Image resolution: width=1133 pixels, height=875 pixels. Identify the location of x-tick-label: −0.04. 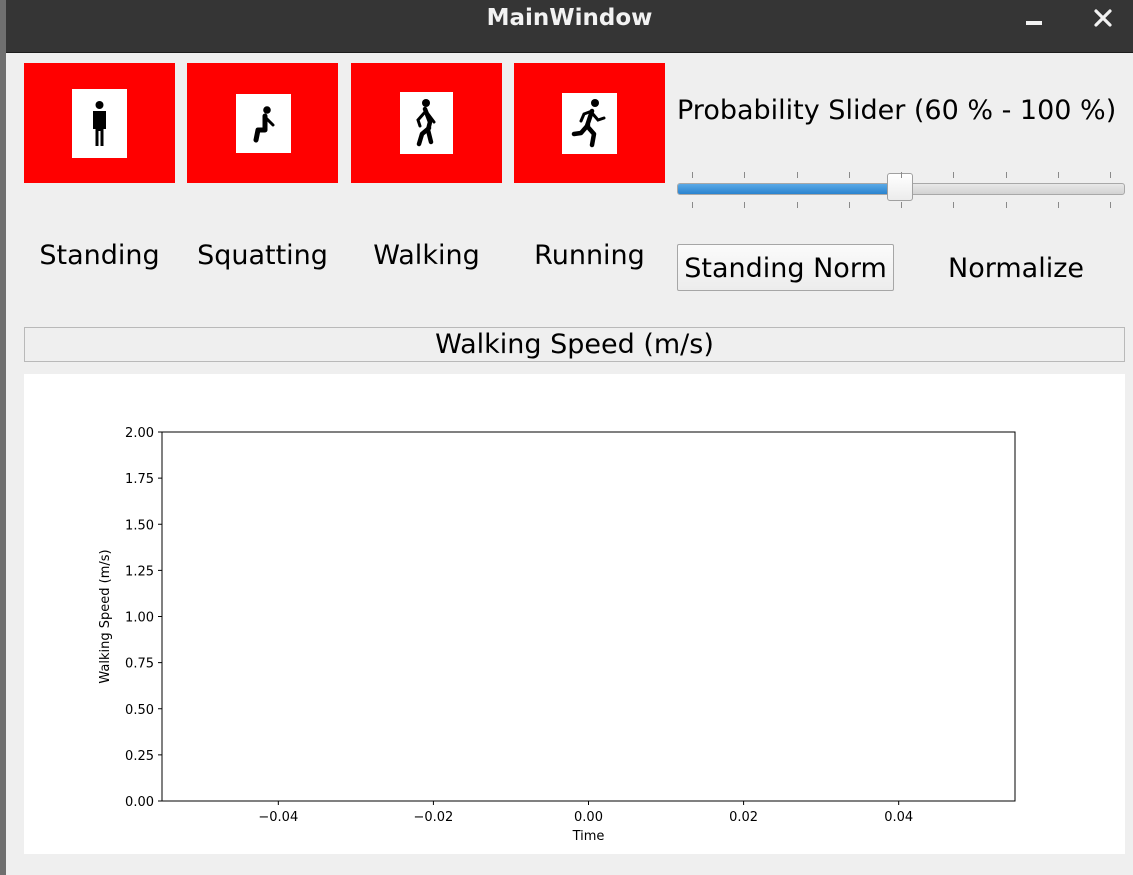
(278, 817).